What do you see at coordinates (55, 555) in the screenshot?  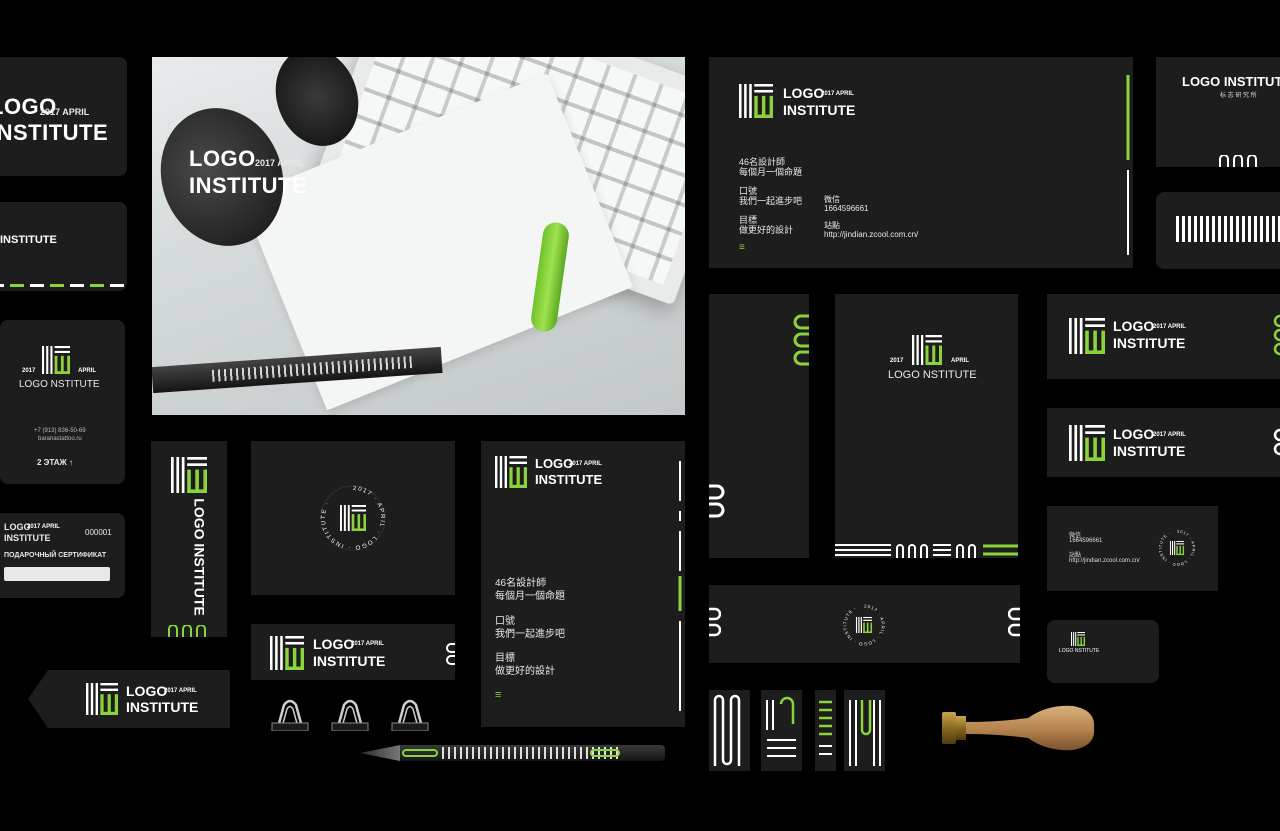 I see `certificate-title: ПОДАРОЧНЫЙ СЕРТИФИКАТ` at bounding box center [55, 555].